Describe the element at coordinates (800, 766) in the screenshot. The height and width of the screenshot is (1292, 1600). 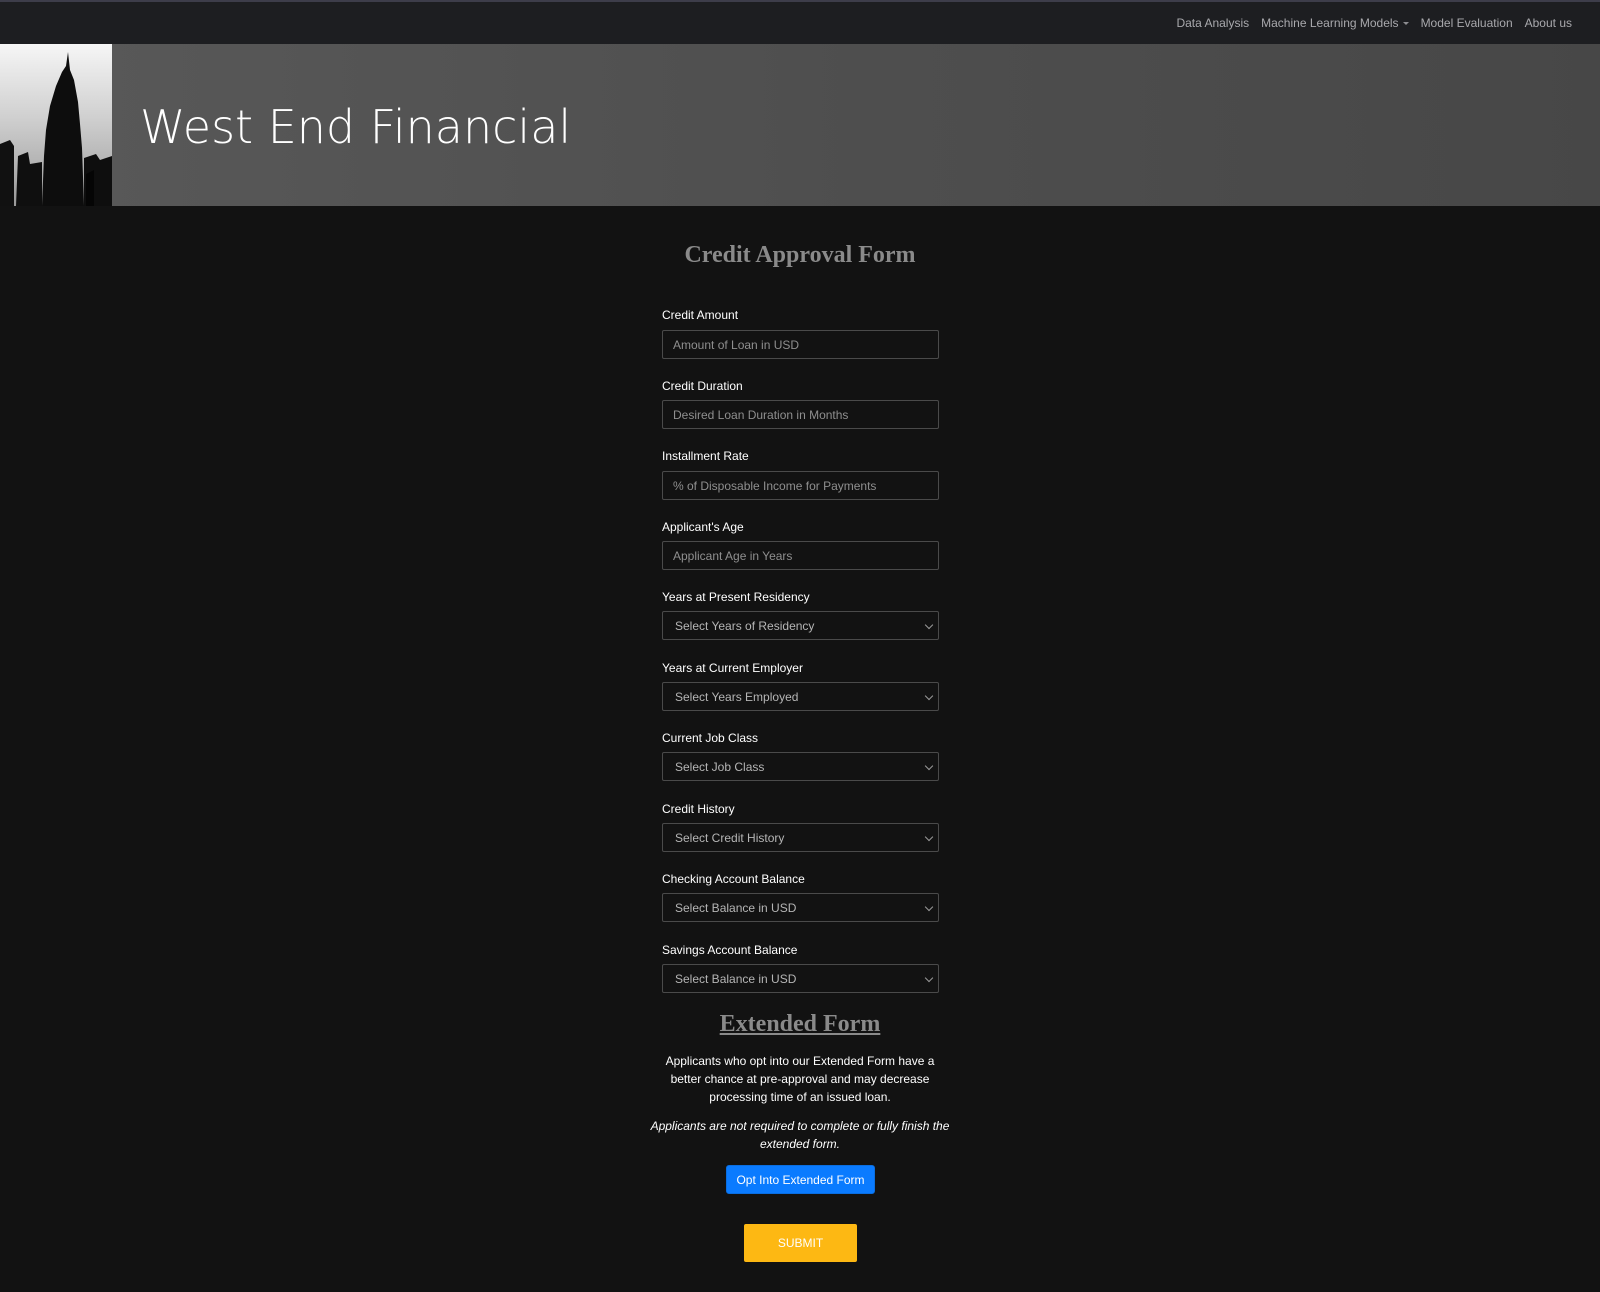
I see `job-class-select: Select Job Class` at that location.